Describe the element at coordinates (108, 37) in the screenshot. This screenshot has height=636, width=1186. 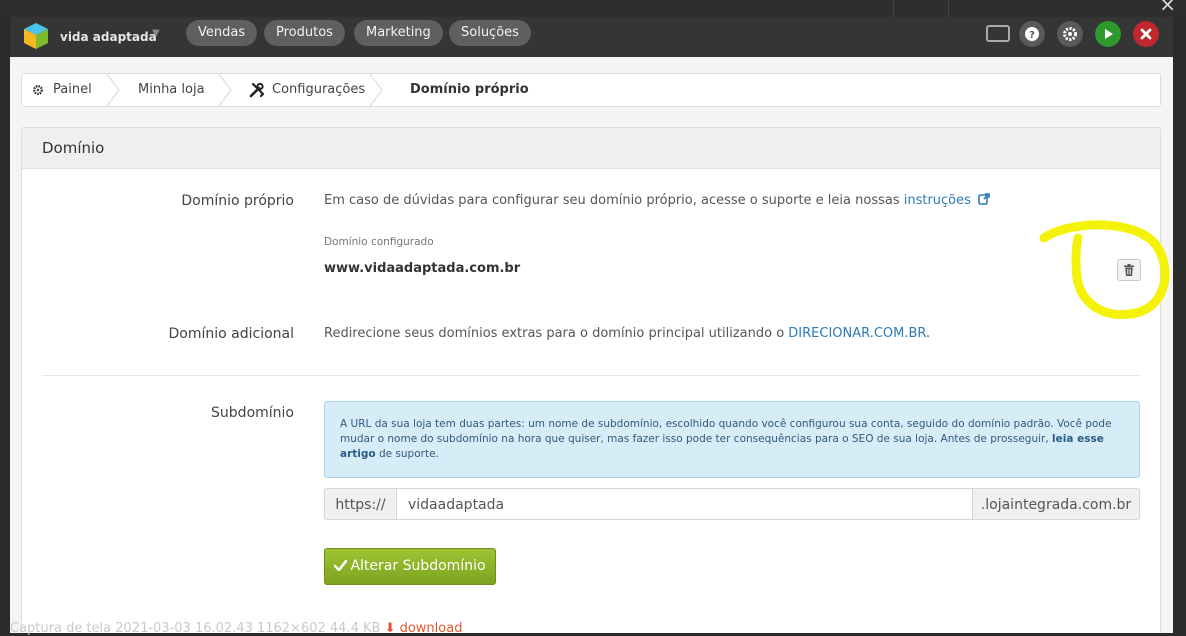
I see `store-name: vida adaptada` at that location.